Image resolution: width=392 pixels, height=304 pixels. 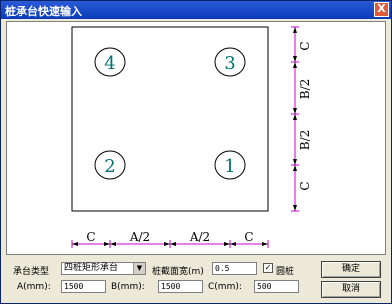 What do you see at coordinates (139, 268) in the screenshot?
I see `chevron-down-icon: ▼` at bounding box center [139, 268].